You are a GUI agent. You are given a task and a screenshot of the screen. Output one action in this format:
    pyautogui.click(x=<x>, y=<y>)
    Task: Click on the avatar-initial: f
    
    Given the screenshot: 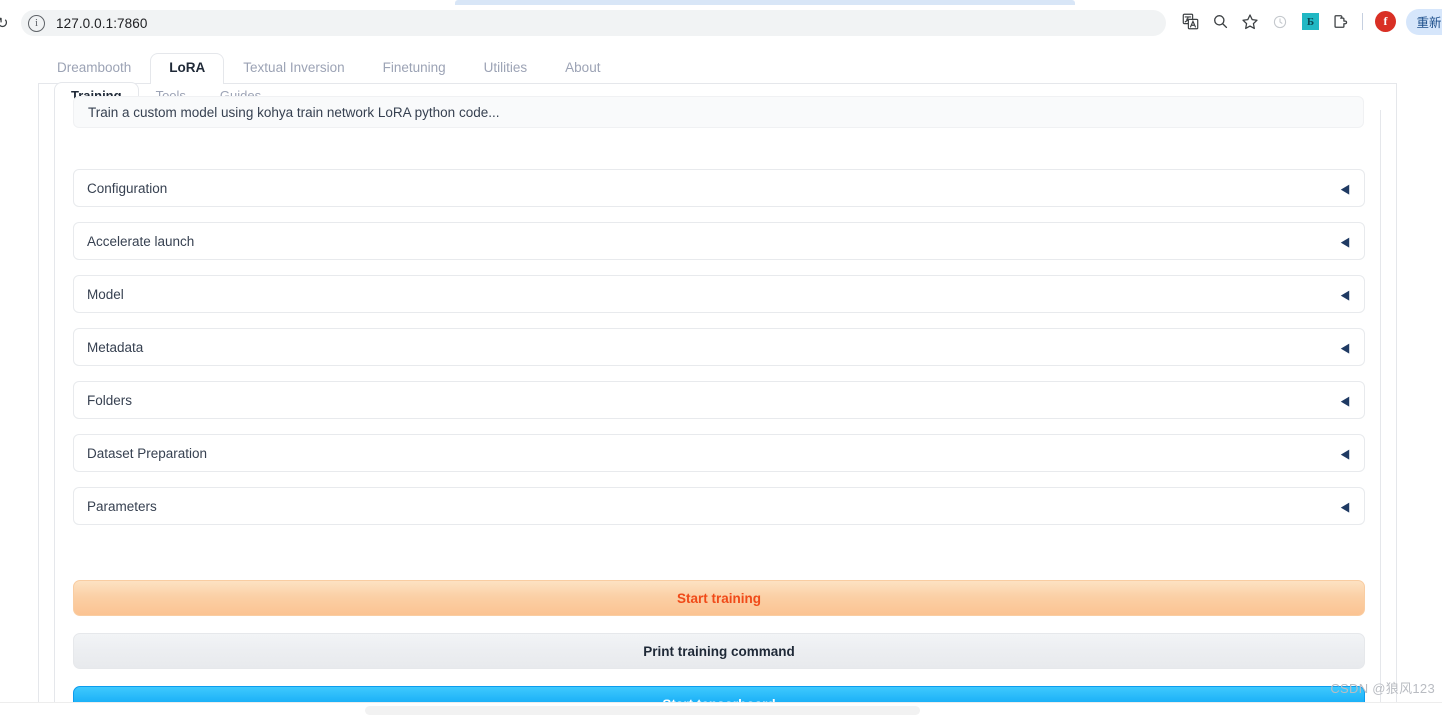 What is the action you would take?
    pyautogui.click(x=1385, y=21)
    